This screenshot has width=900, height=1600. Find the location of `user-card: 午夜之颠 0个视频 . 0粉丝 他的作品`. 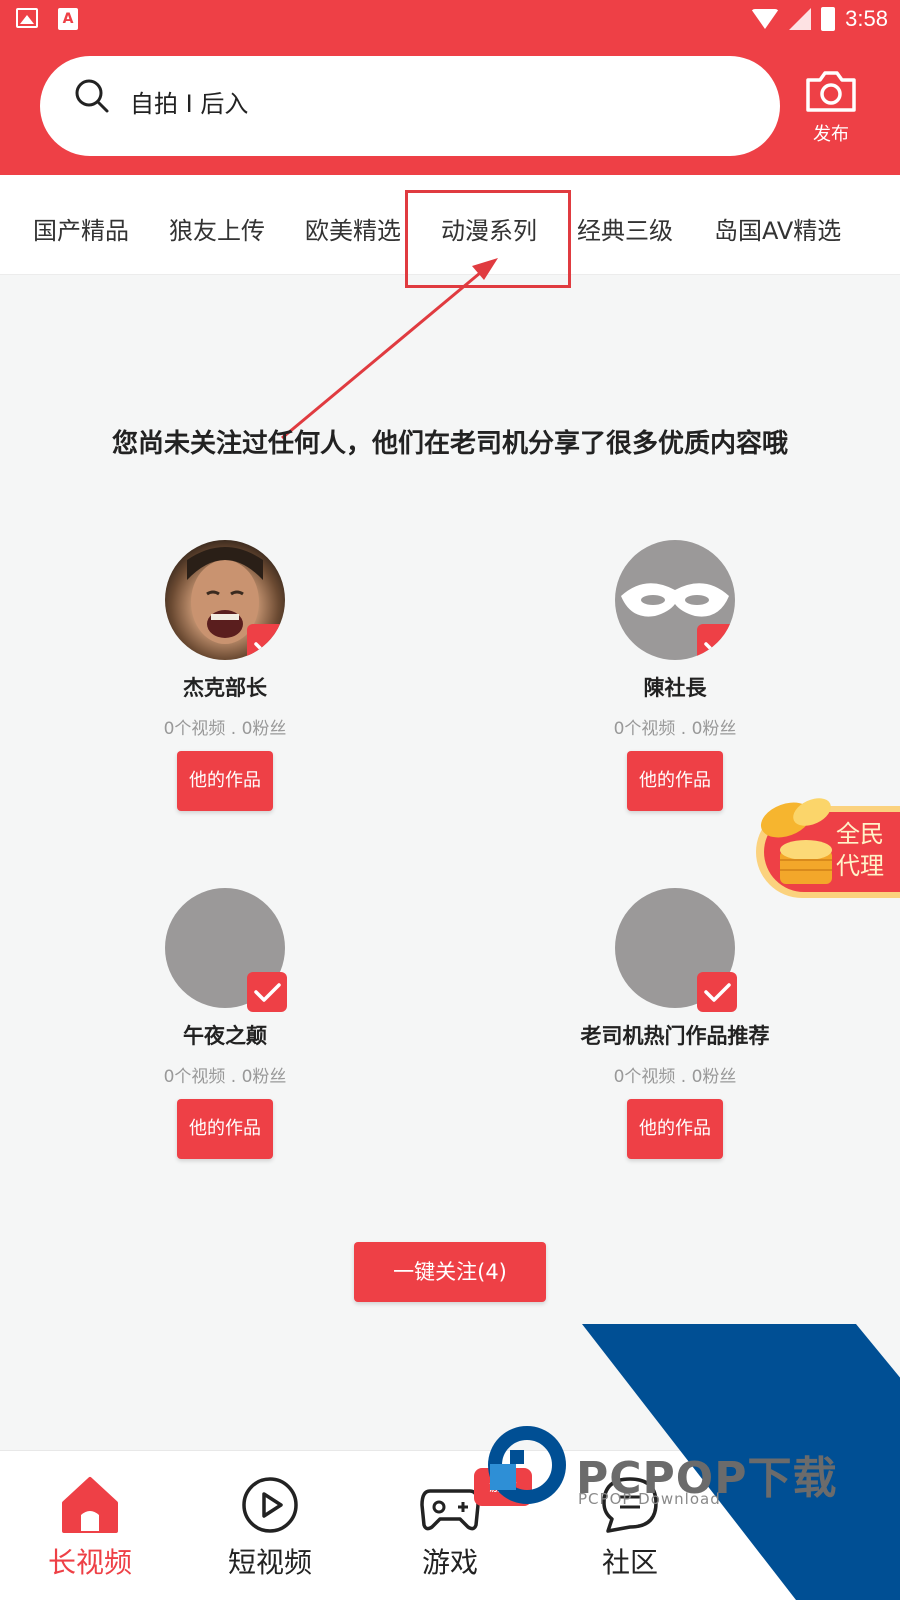

user-card: 午夜之颠 0个视频 . 0粉丝 他的作品 is located at coordinates (225, 1023).